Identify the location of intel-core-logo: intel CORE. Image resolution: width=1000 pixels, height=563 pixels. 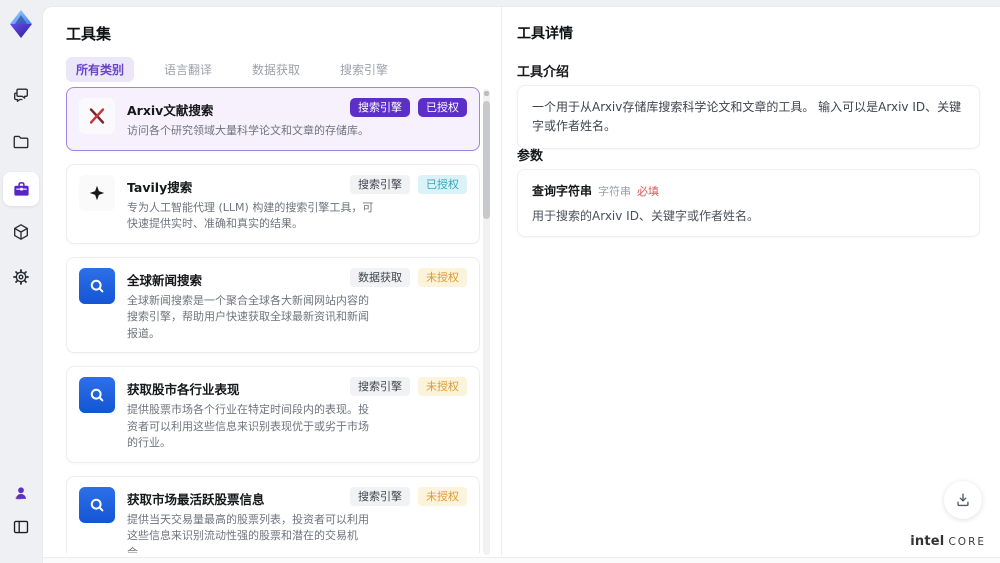
(948, 541).